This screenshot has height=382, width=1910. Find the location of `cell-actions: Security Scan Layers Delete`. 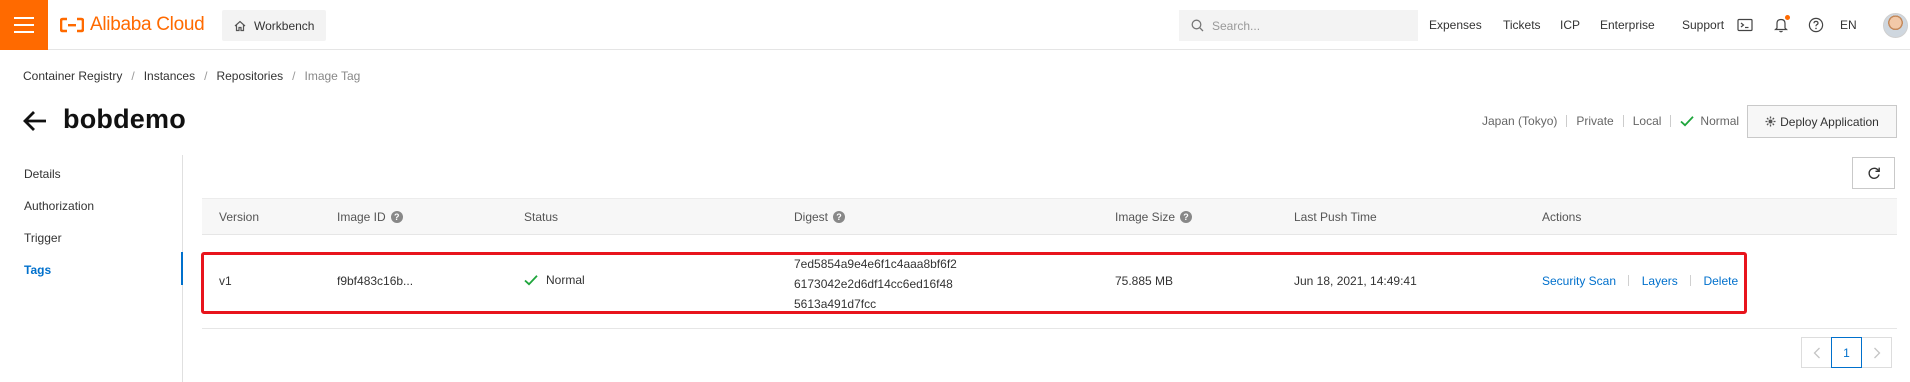

cell-actions: Security Scan Layers Delete is located at coordinates (1640, 281).